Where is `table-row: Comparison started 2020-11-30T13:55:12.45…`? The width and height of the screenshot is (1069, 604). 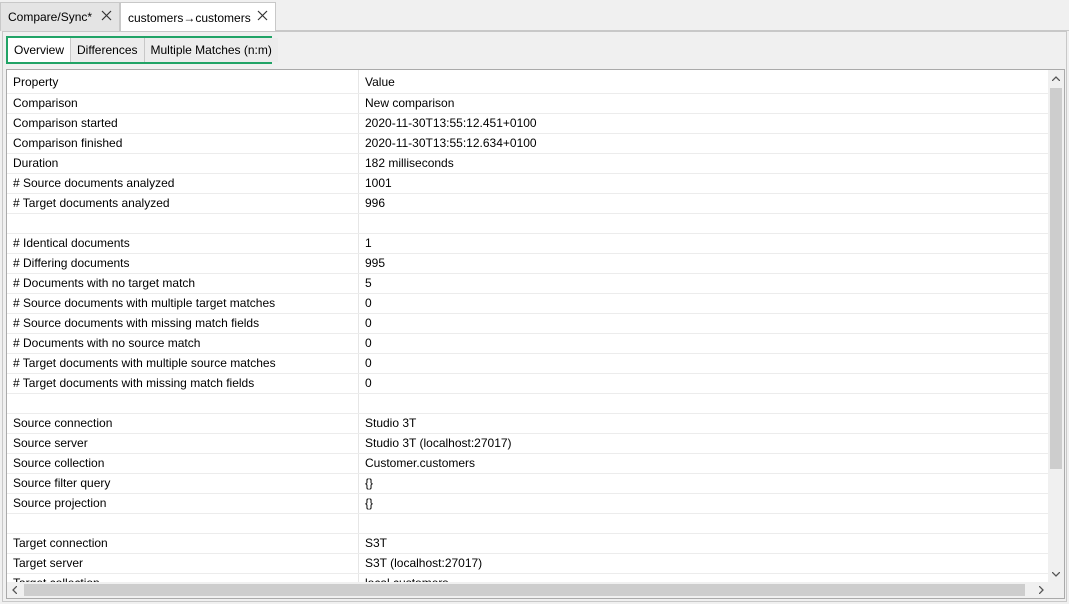 table-row: Comparison started 2020-11-30T13:55:12.45… is located at coordinates (528, 124).